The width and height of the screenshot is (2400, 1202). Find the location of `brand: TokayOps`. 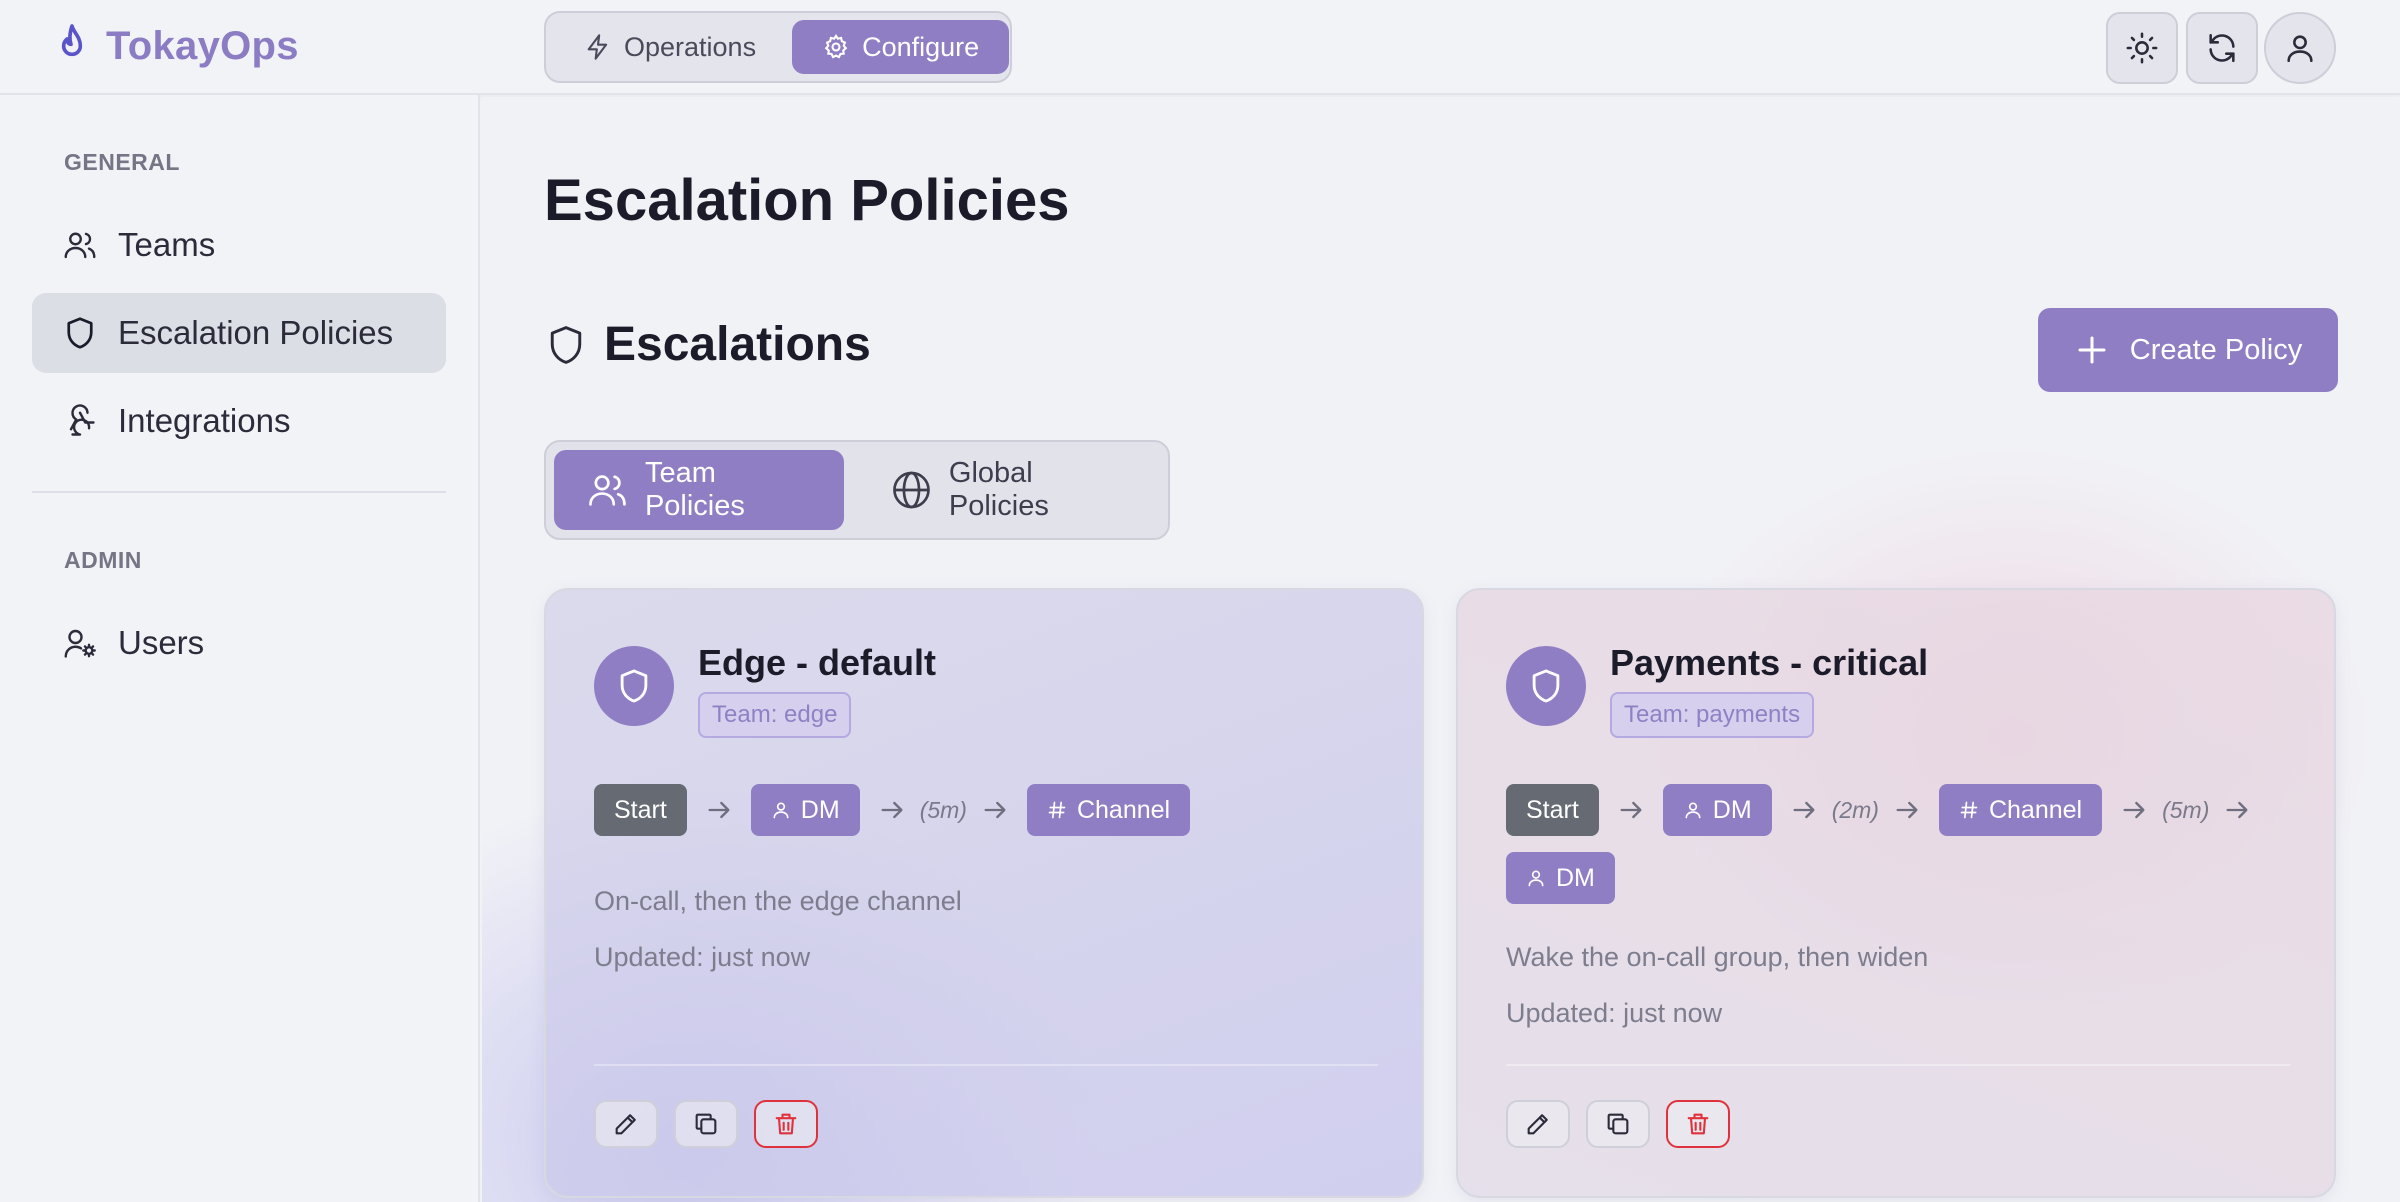

brand: TokayOps is located at coordinates (175, 46).